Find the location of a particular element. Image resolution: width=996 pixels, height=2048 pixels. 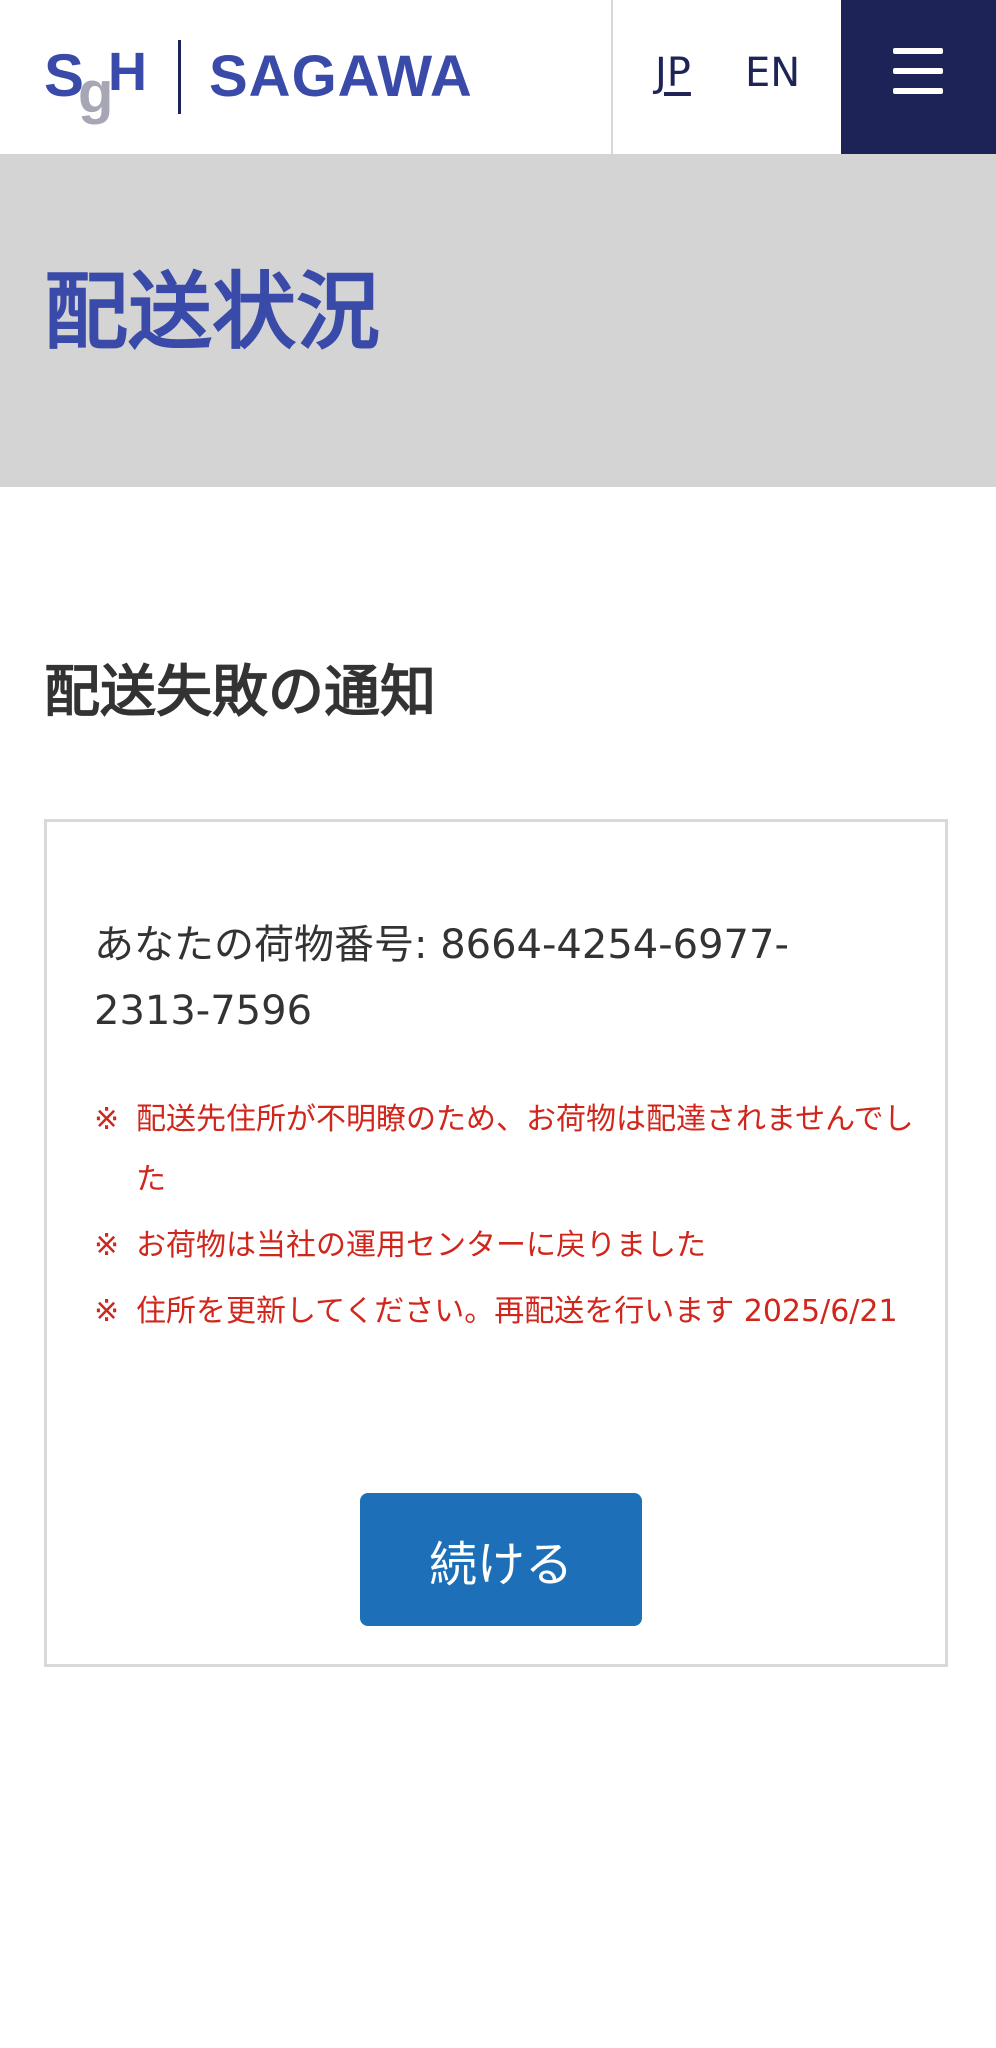

menu-bar-middle is located at coordinates (918, 71).